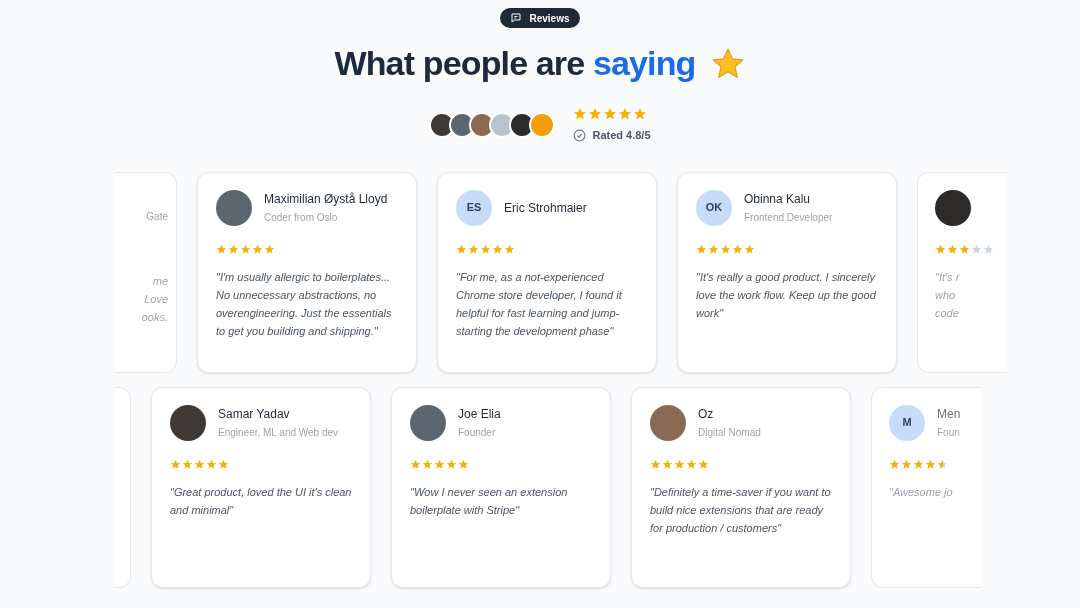  Describe the element at coordinates (907, 422) in the screenshot. I see `initials-avatar: M` at that location.